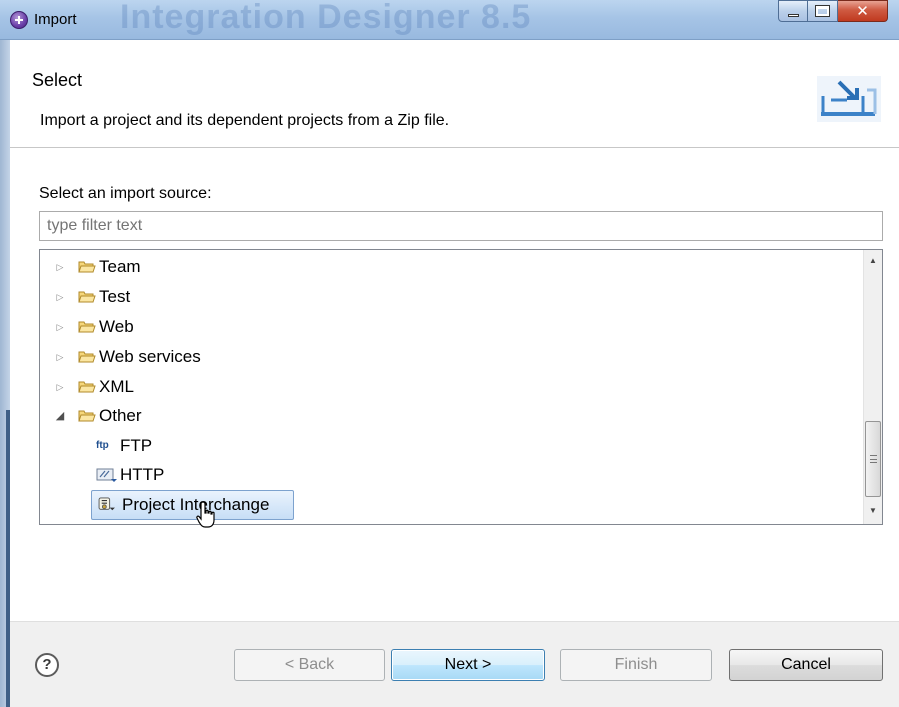 The height and width of the screenshot is (707, 899). I want to click on tree-item-label: XML, so click(116, 386).